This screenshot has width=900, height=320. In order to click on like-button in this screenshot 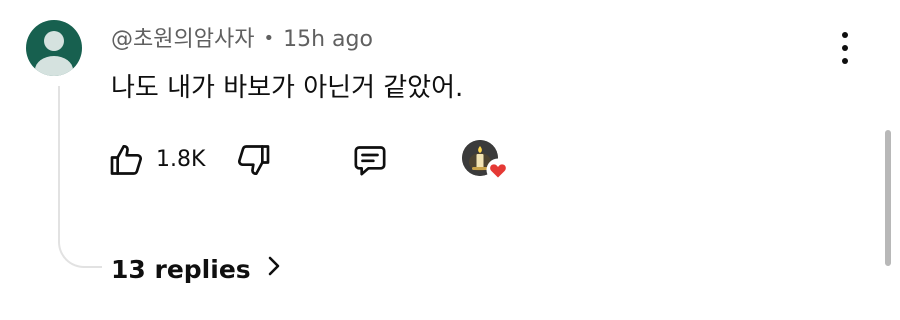, I will do `click(126, 160)`.